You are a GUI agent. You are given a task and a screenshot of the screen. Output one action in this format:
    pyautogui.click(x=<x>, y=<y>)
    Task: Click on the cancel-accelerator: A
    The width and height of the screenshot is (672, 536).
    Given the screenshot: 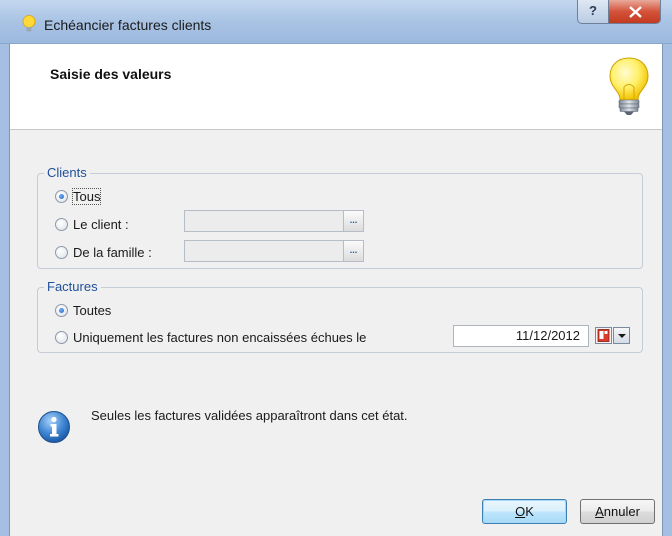 What is the action you would take?
    pyautogui.click(x=599, y=511)
    